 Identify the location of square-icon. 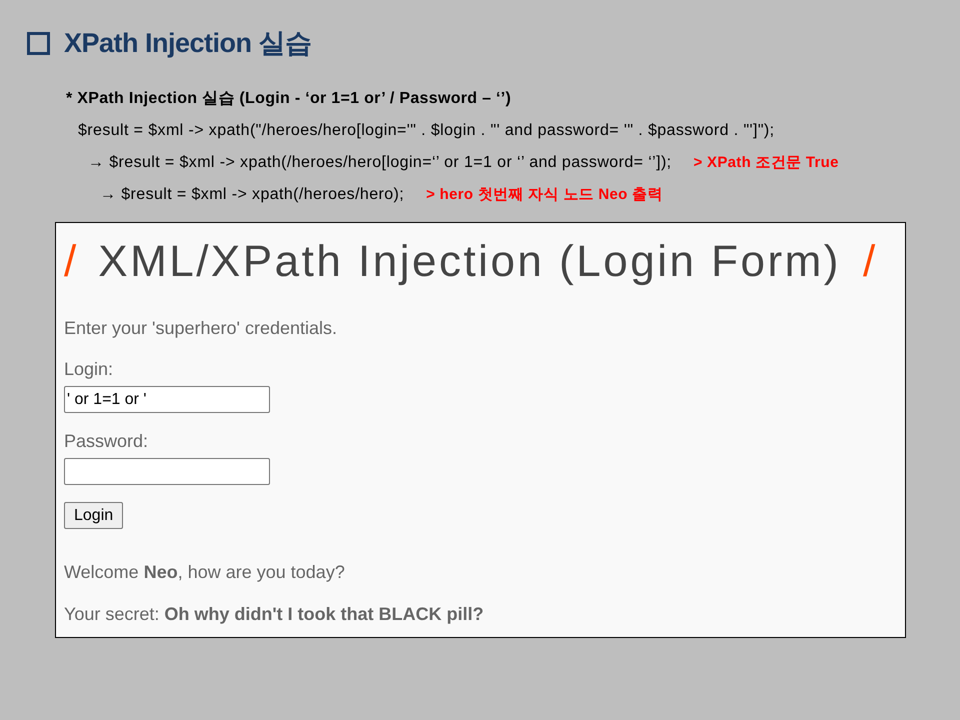
(38, 43).